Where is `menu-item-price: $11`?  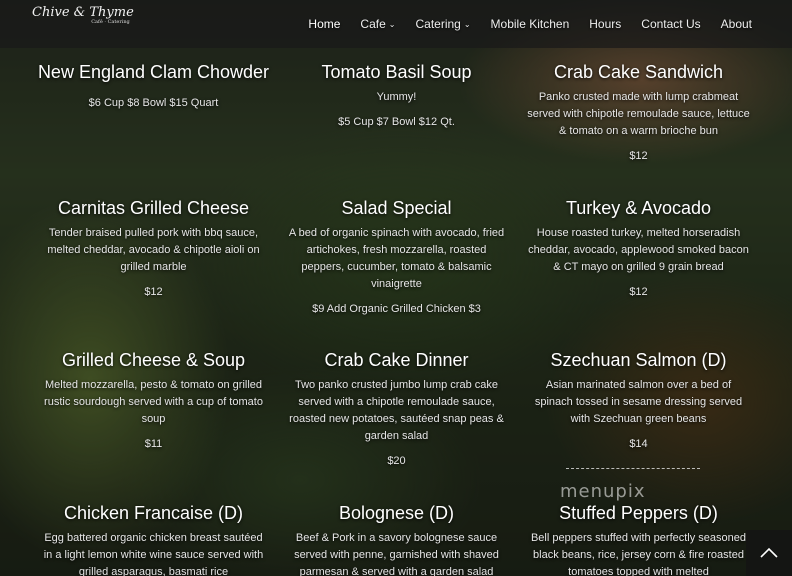 menu-item-price: $11 is located at coordinates (153, 444).